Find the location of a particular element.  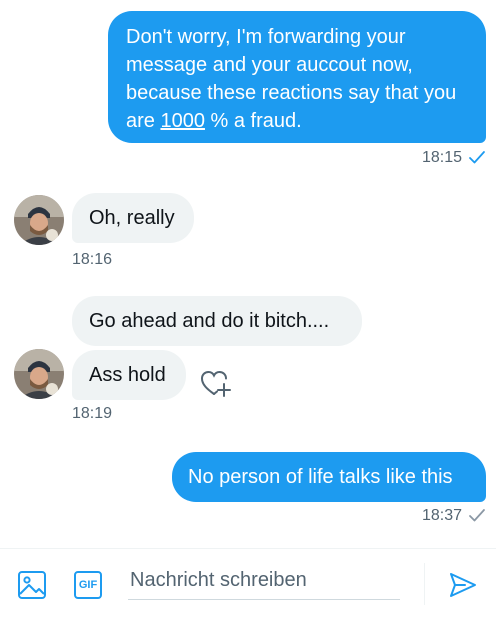

image-icon is located at coordinates (32, 585).